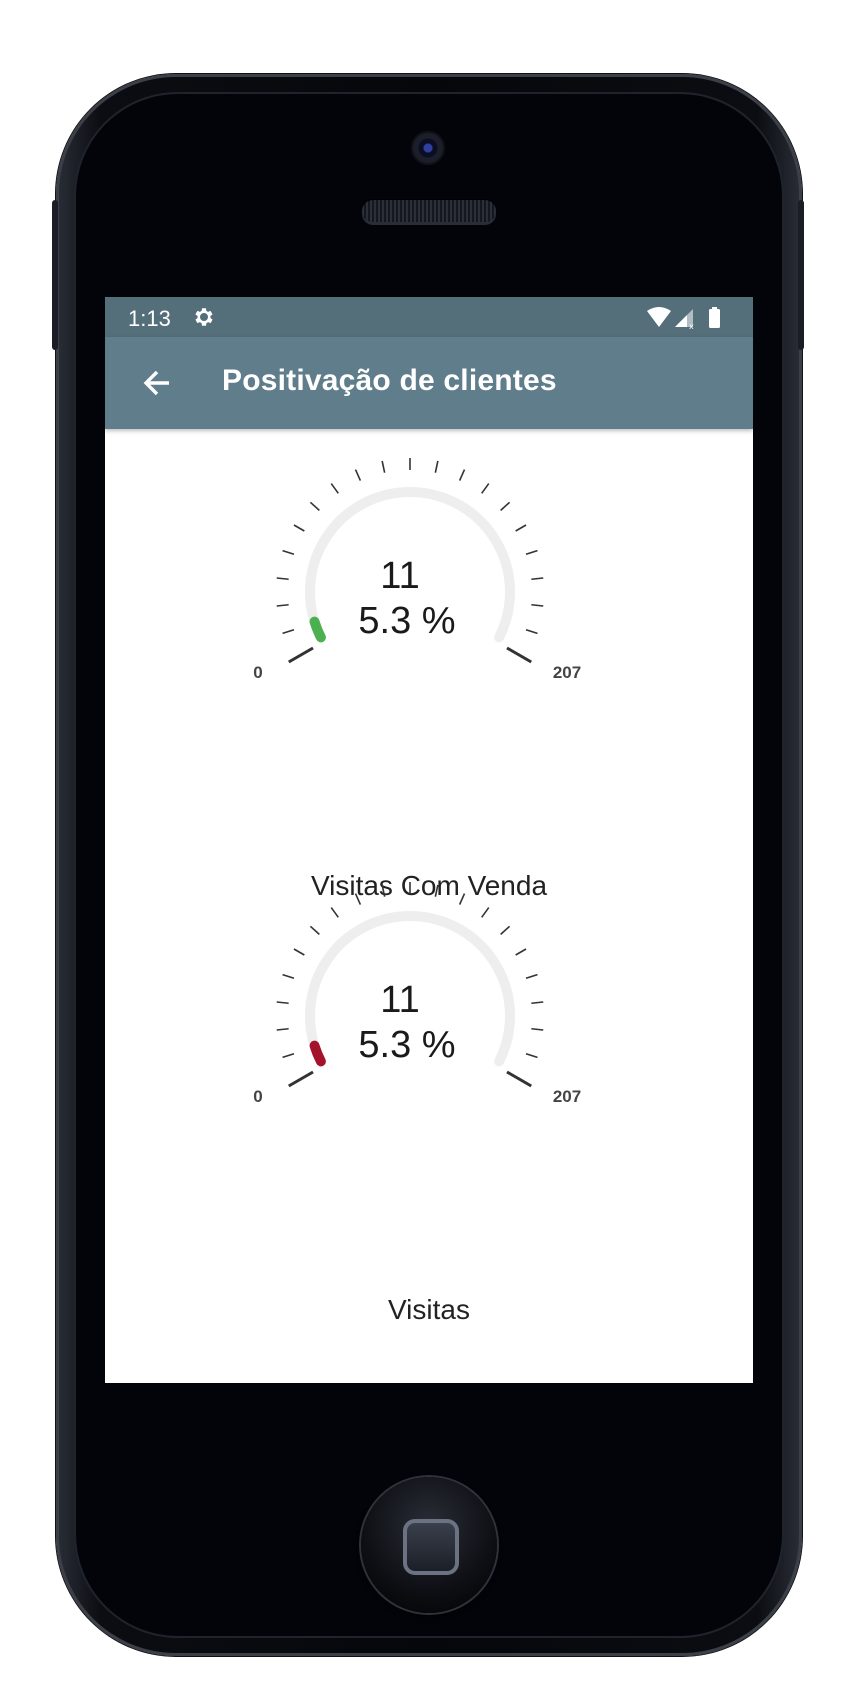 Image resolution: width=850 pixels, height=1701 pixels. I want to click on signal-icon: x, so click(684, 319).